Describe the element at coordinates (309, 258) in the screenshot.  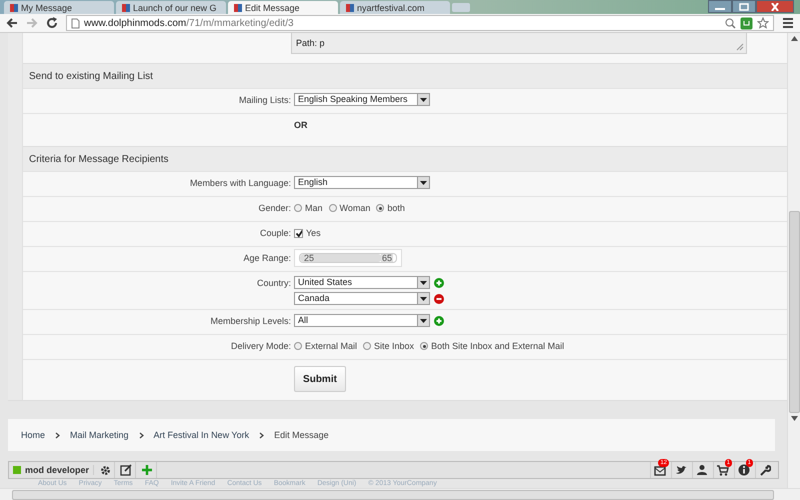
I see `slider-handle: 25` at that location.